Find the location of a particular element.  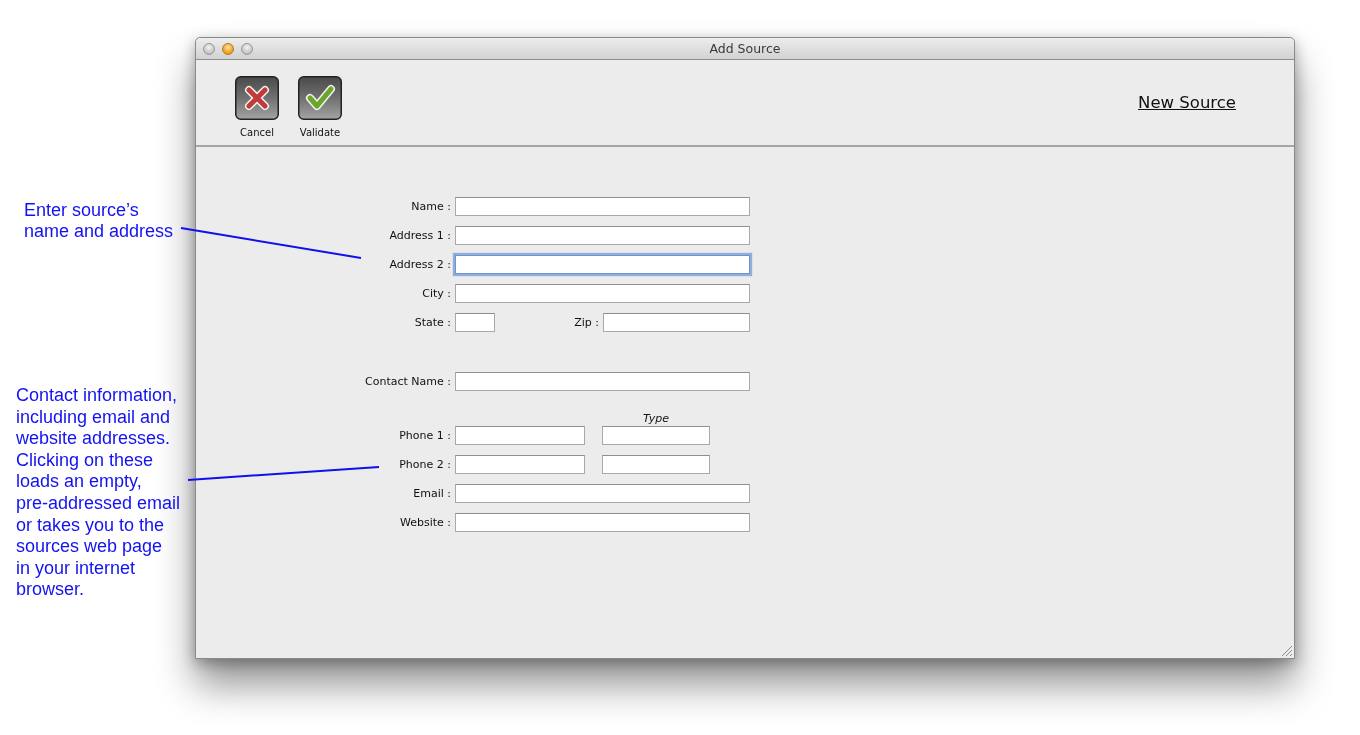

field-label: Phone 2 : is located at coordinates (424, 464).